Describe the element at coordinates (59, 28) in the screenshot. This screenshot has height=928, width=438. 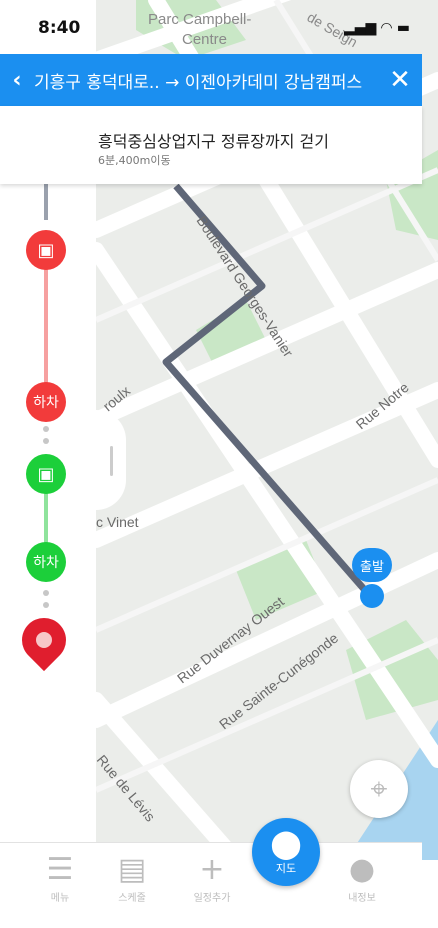
I see `status-time: 8:40` at that location.